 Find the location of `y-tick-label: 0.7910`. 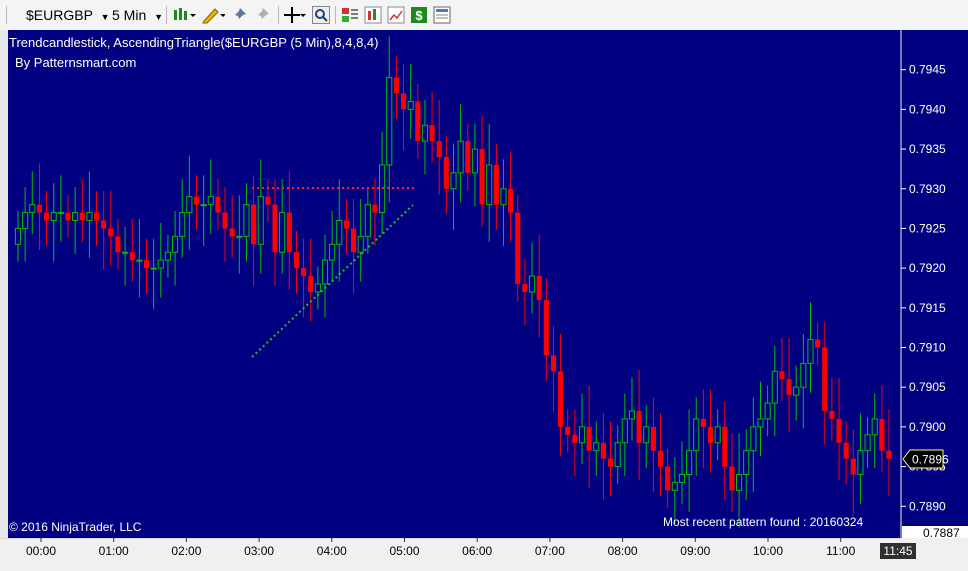

y-tick-label: 0.7910 is located at coordinates (927, 348).